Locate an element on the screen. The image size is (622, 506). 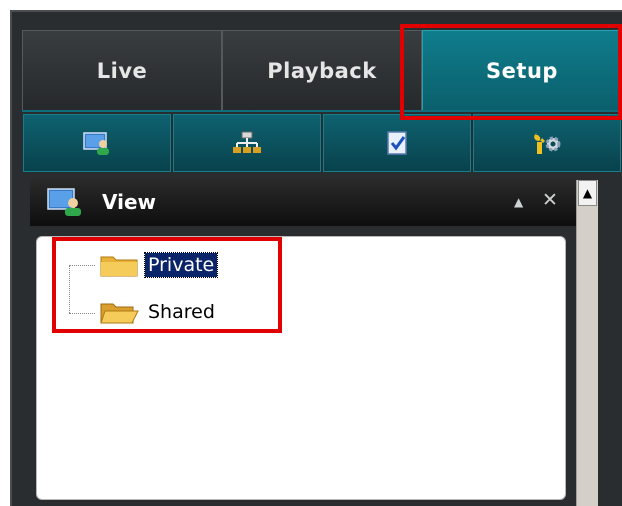
tab-live: Live is located at coordinates (122, 70).